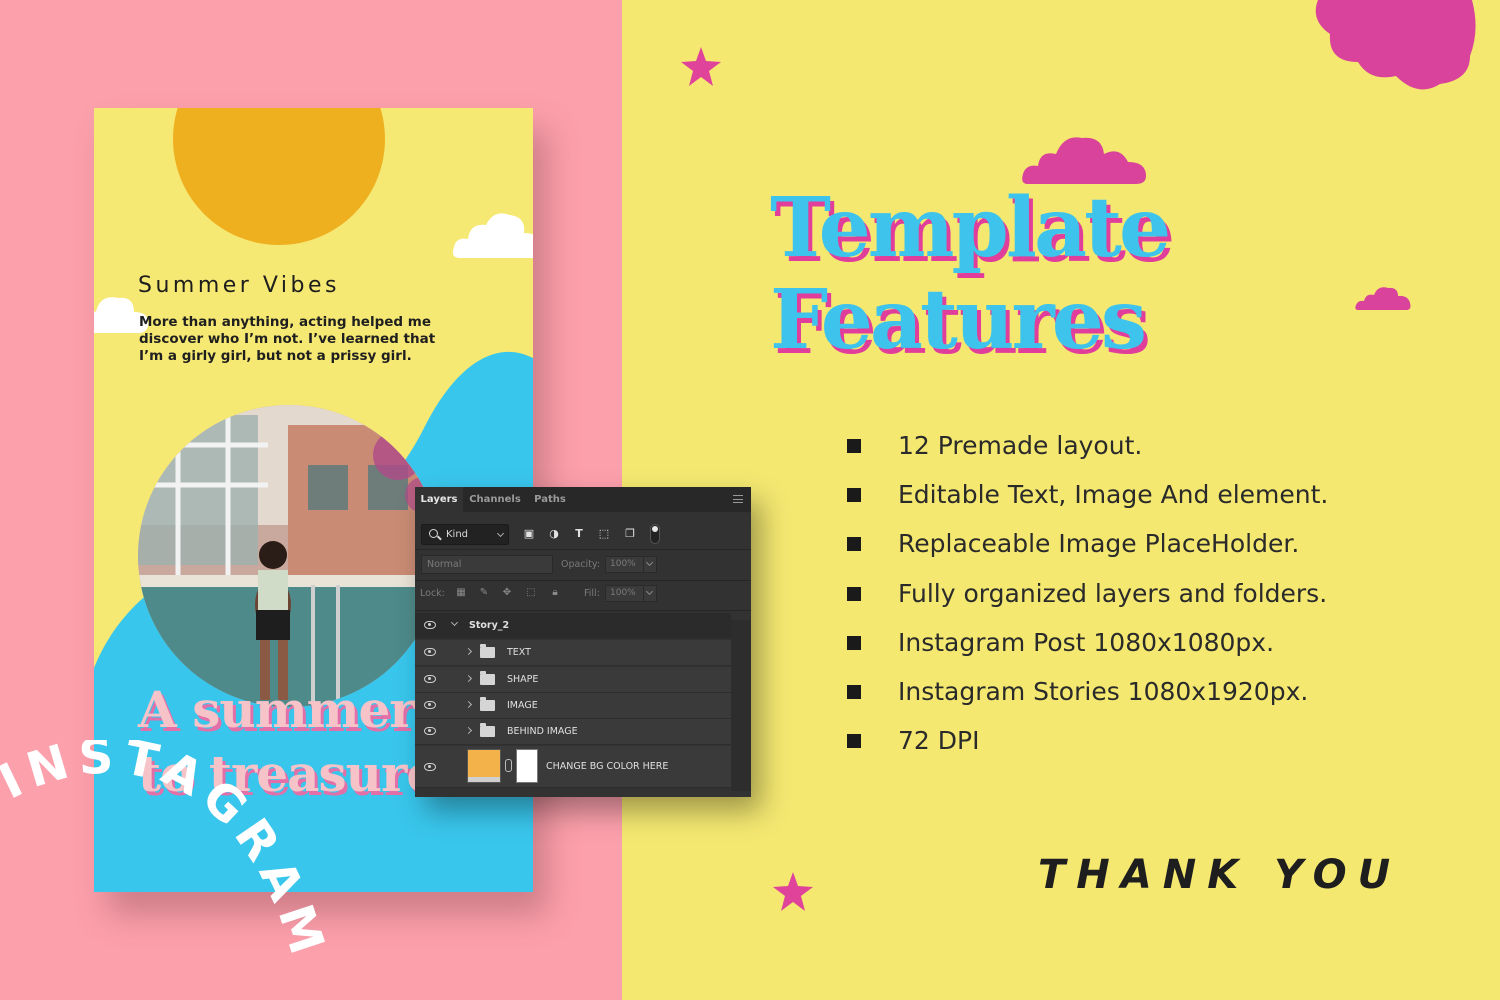 Image resolution: width=1500 pixels, height=1000 pixels. I want to click on feature-item: Instagram Stories 1080x1920px., so click(1146, 694).